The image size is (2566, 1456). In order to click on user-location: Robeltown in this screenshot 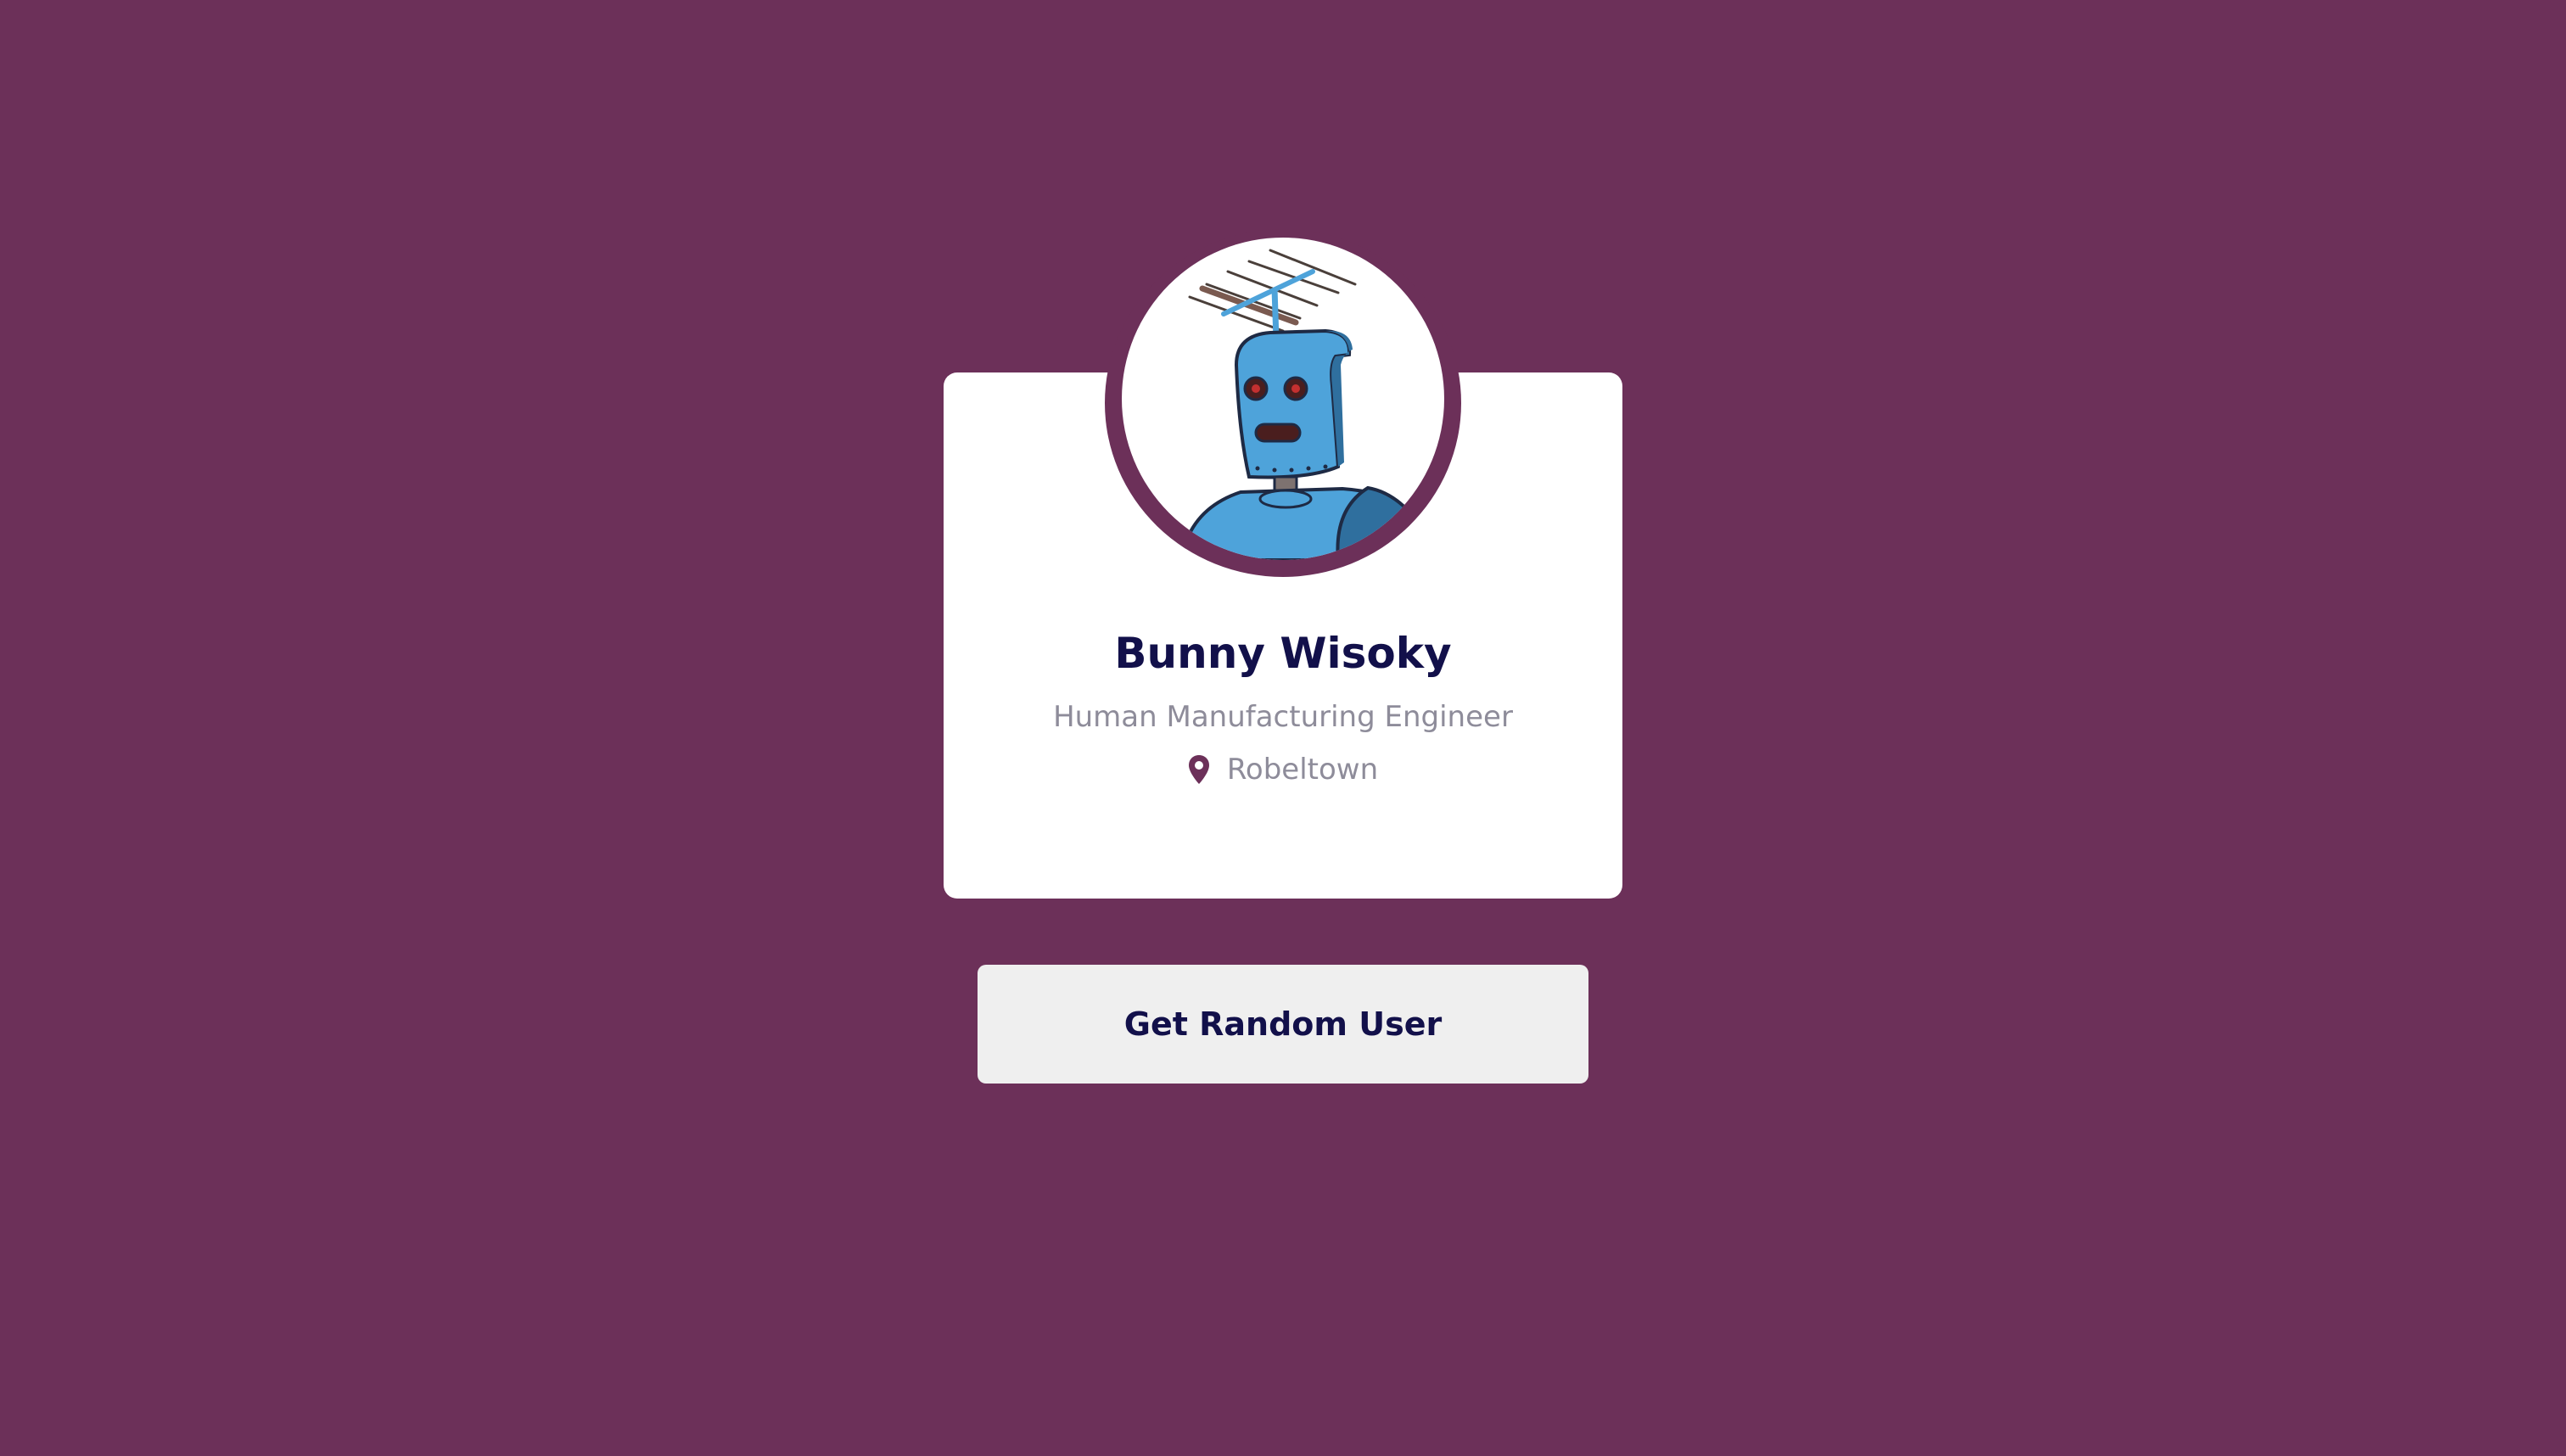, I will do `click(1283, 770)`.